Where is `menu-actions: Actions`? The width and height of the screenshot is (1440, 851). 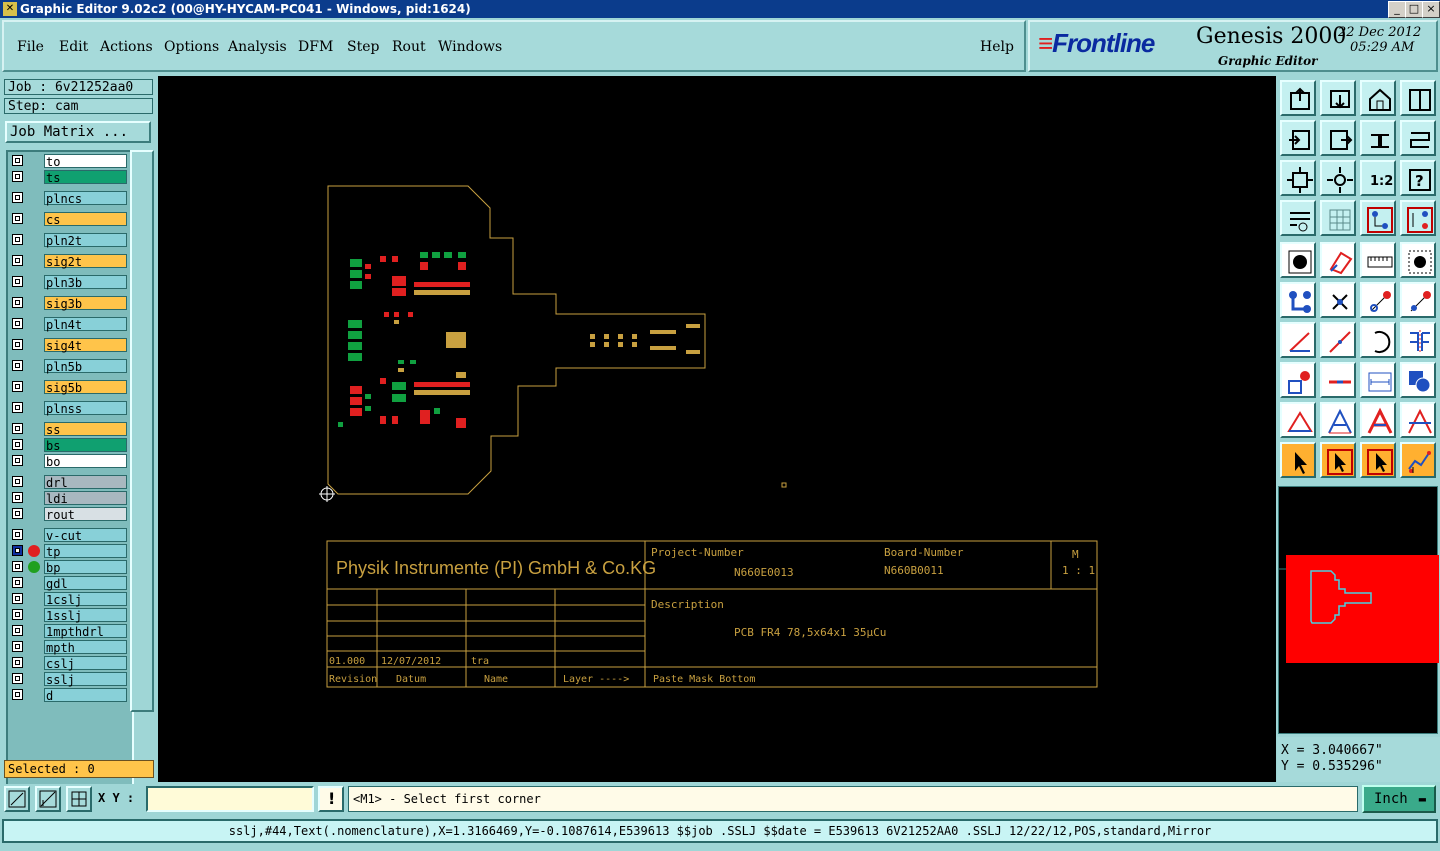
menu-actions: Actions is located at coordinates (126, 47).